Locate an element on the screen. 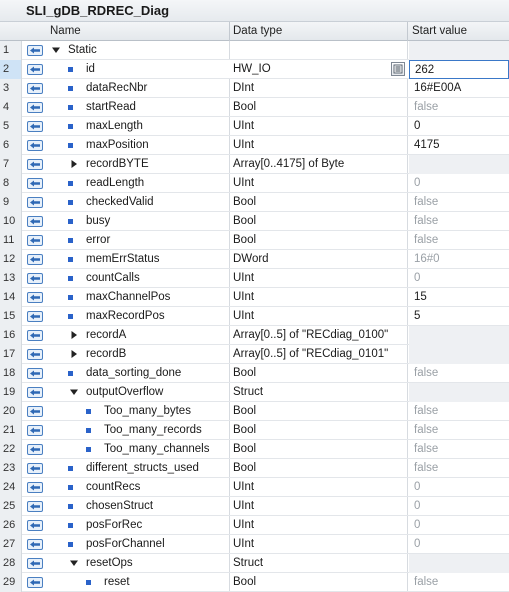 This screenshot has width=509, height=592. start-value-cell: 16#0 is located at coordinates (459, 259).